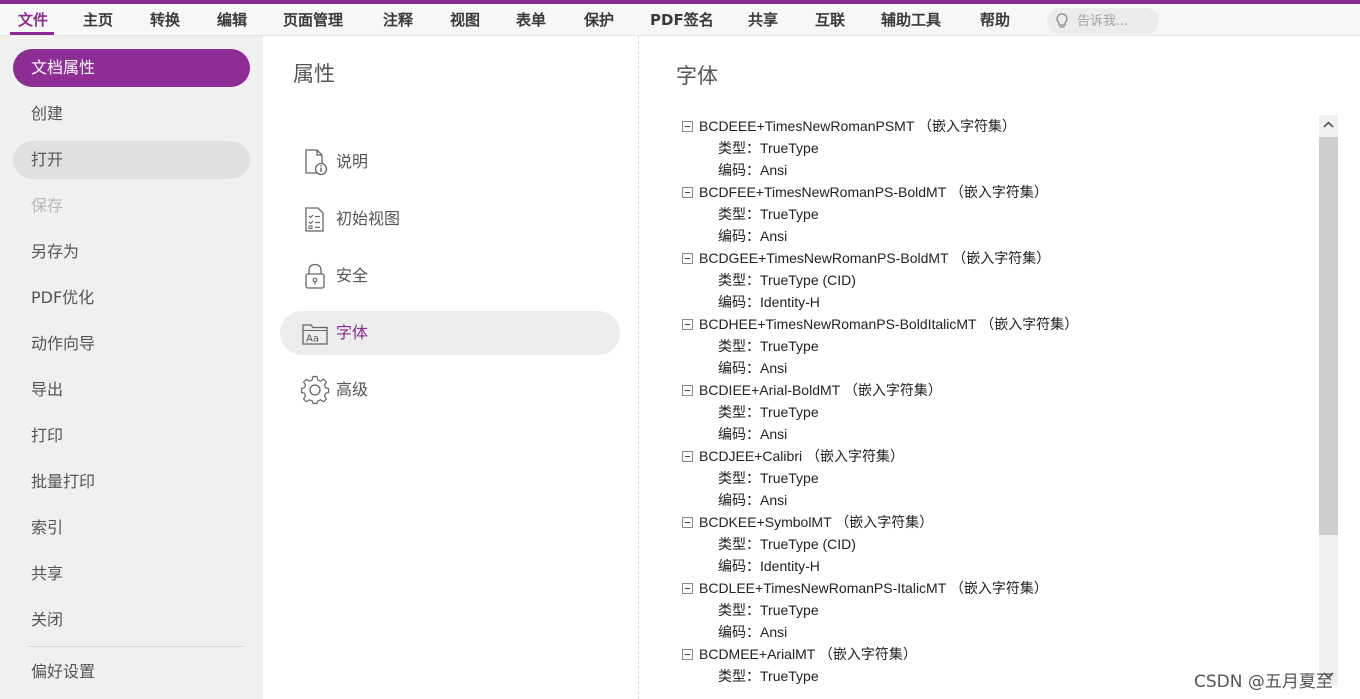 Image resolution: width=1360 pixels, height=699 pixels. I want to click on font-entry: BCDEEE+TimesNewRomanPSMT （嵌入字符集）, so click(997, 126).